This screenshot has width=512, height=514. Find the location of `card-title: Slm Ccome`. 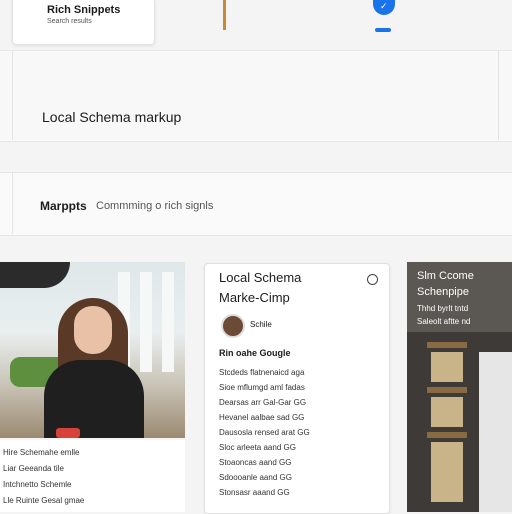

card-title: Slm Ccome is located at coordinates (445, 276).